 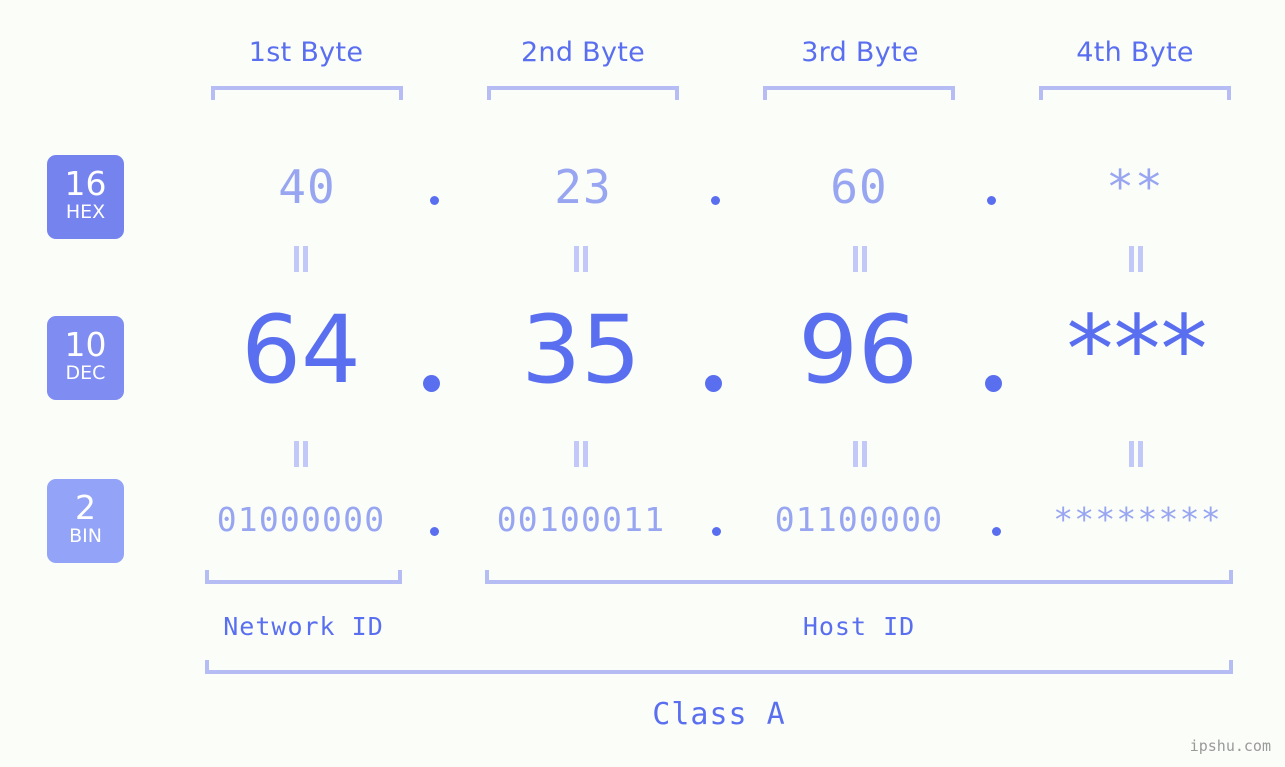 I want to click on hex-byte-2: 23, so click(x=583, y=187).